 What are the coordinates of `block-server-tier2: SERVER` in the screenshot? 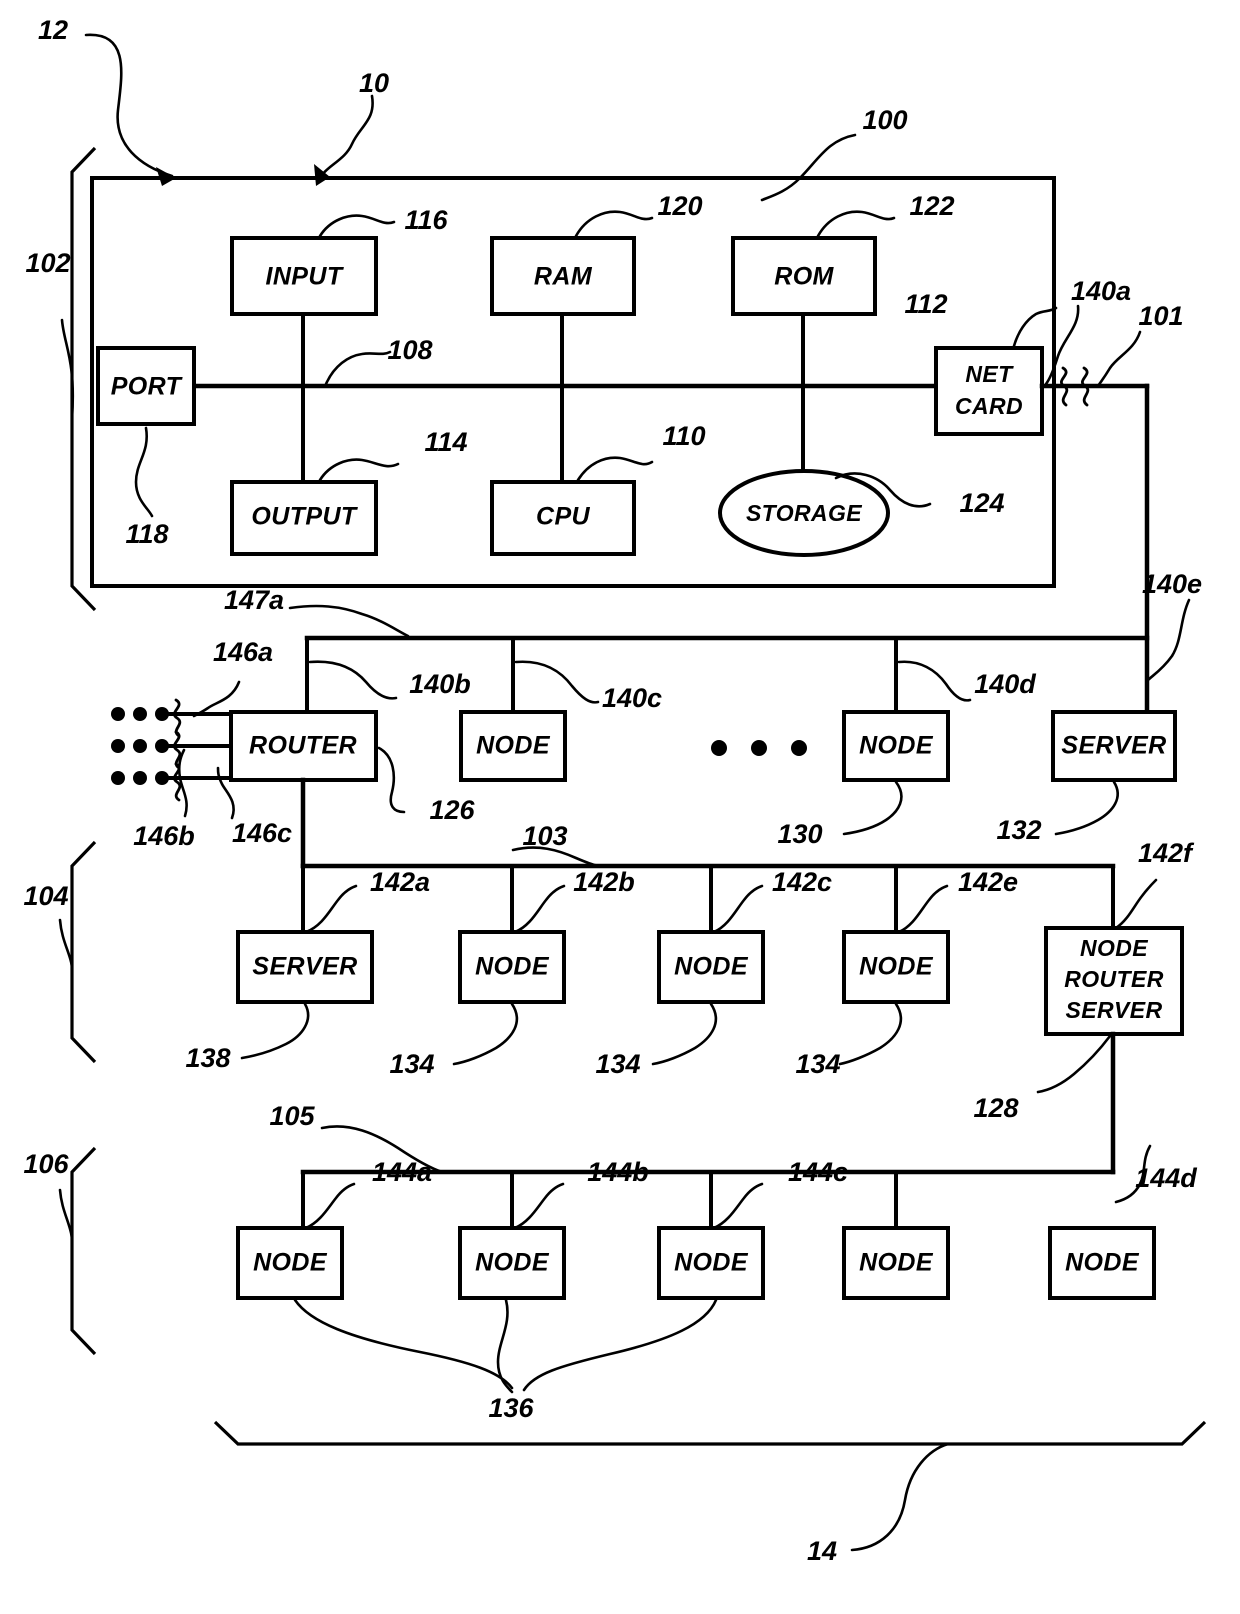 It's located at (305, 967).